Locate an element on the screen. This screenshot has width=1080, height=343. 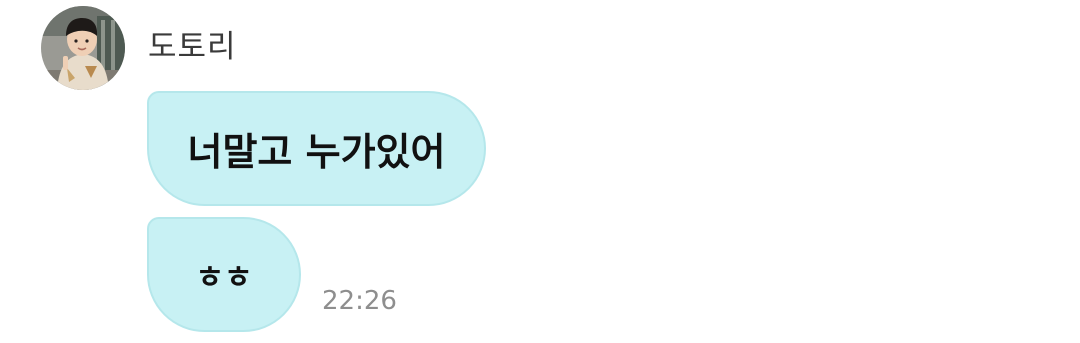
message-text: 너말고 누가있어 is located at coordinates (316, 152).